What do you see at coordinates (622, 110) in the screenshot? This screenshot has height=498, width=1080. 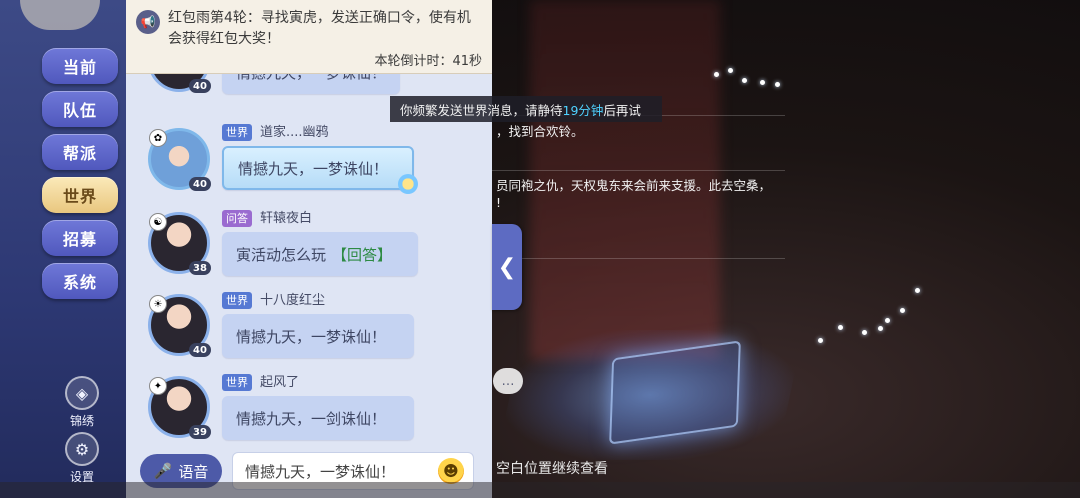 I see `toast-text-end: 后再试` at bounding box center [622, 110].